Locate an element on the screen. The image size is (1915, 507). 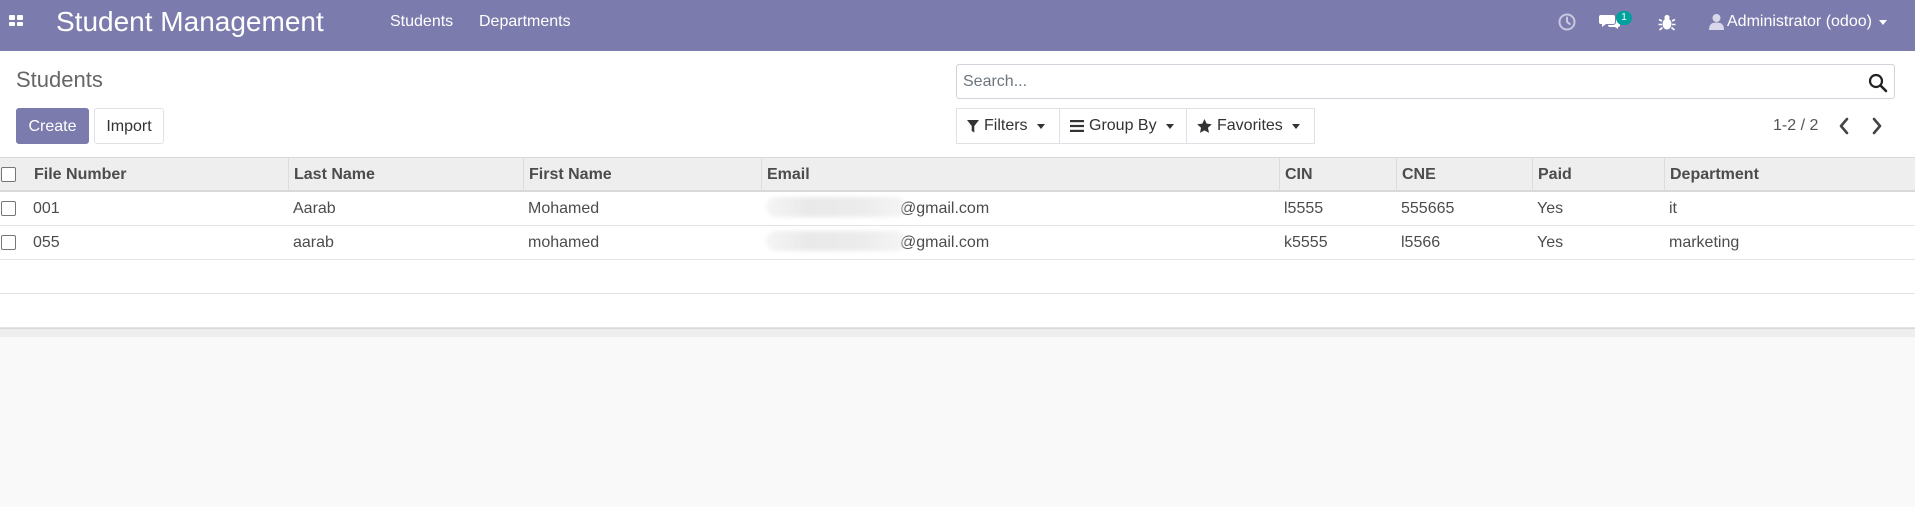
cell-file-number: 055 is located at coordinates (46, 242).